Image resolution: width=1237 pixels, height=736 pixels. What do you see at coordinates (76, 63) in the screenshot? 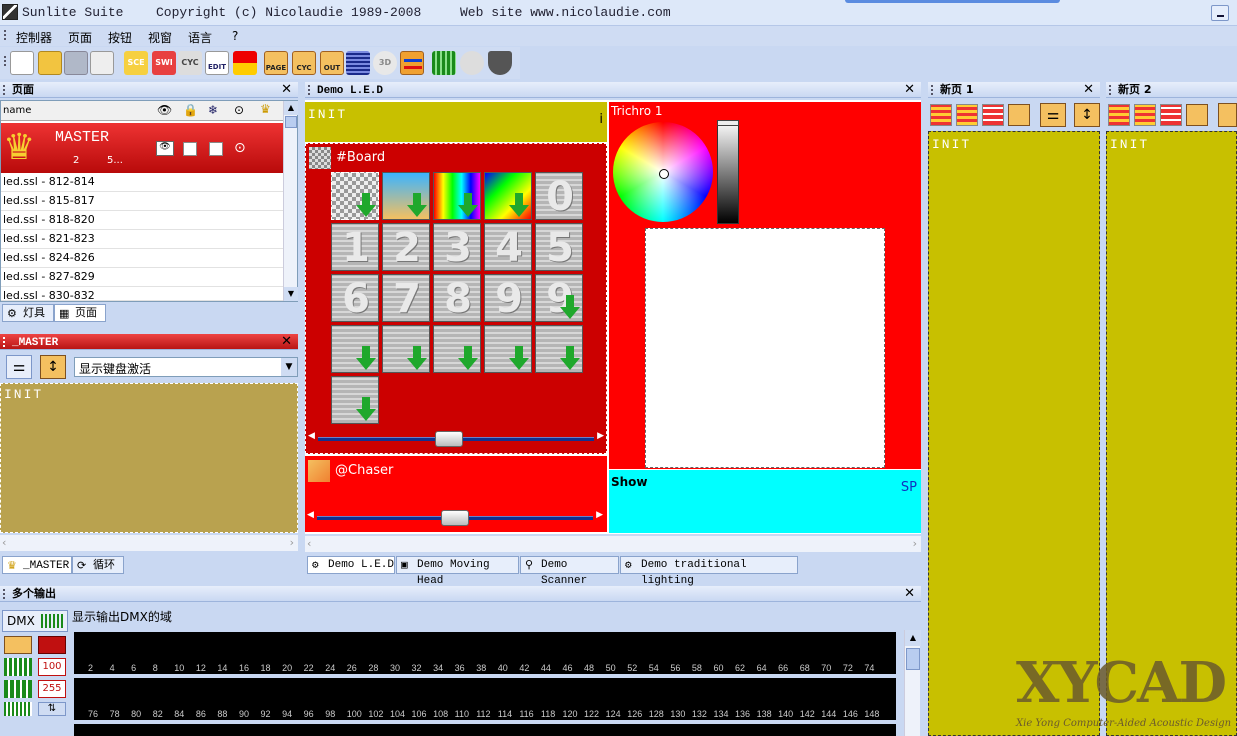
I see `save-icon` at bounding box center [76, 63].